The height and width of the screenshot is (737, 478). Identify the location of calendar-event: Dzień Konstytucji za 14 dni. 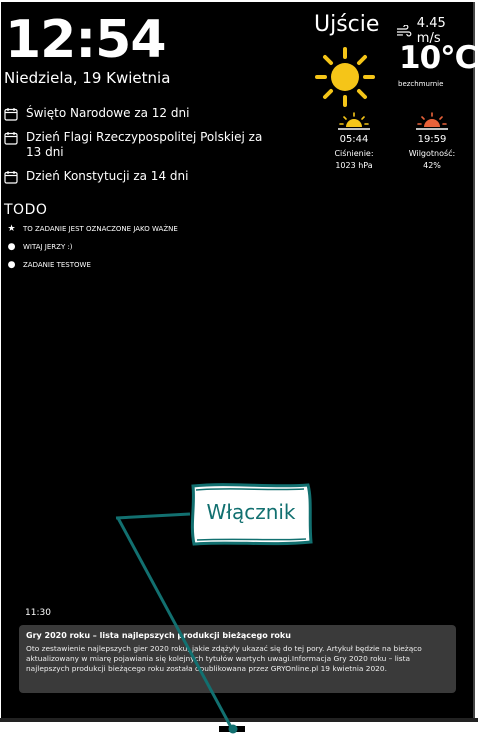
(136, 176).